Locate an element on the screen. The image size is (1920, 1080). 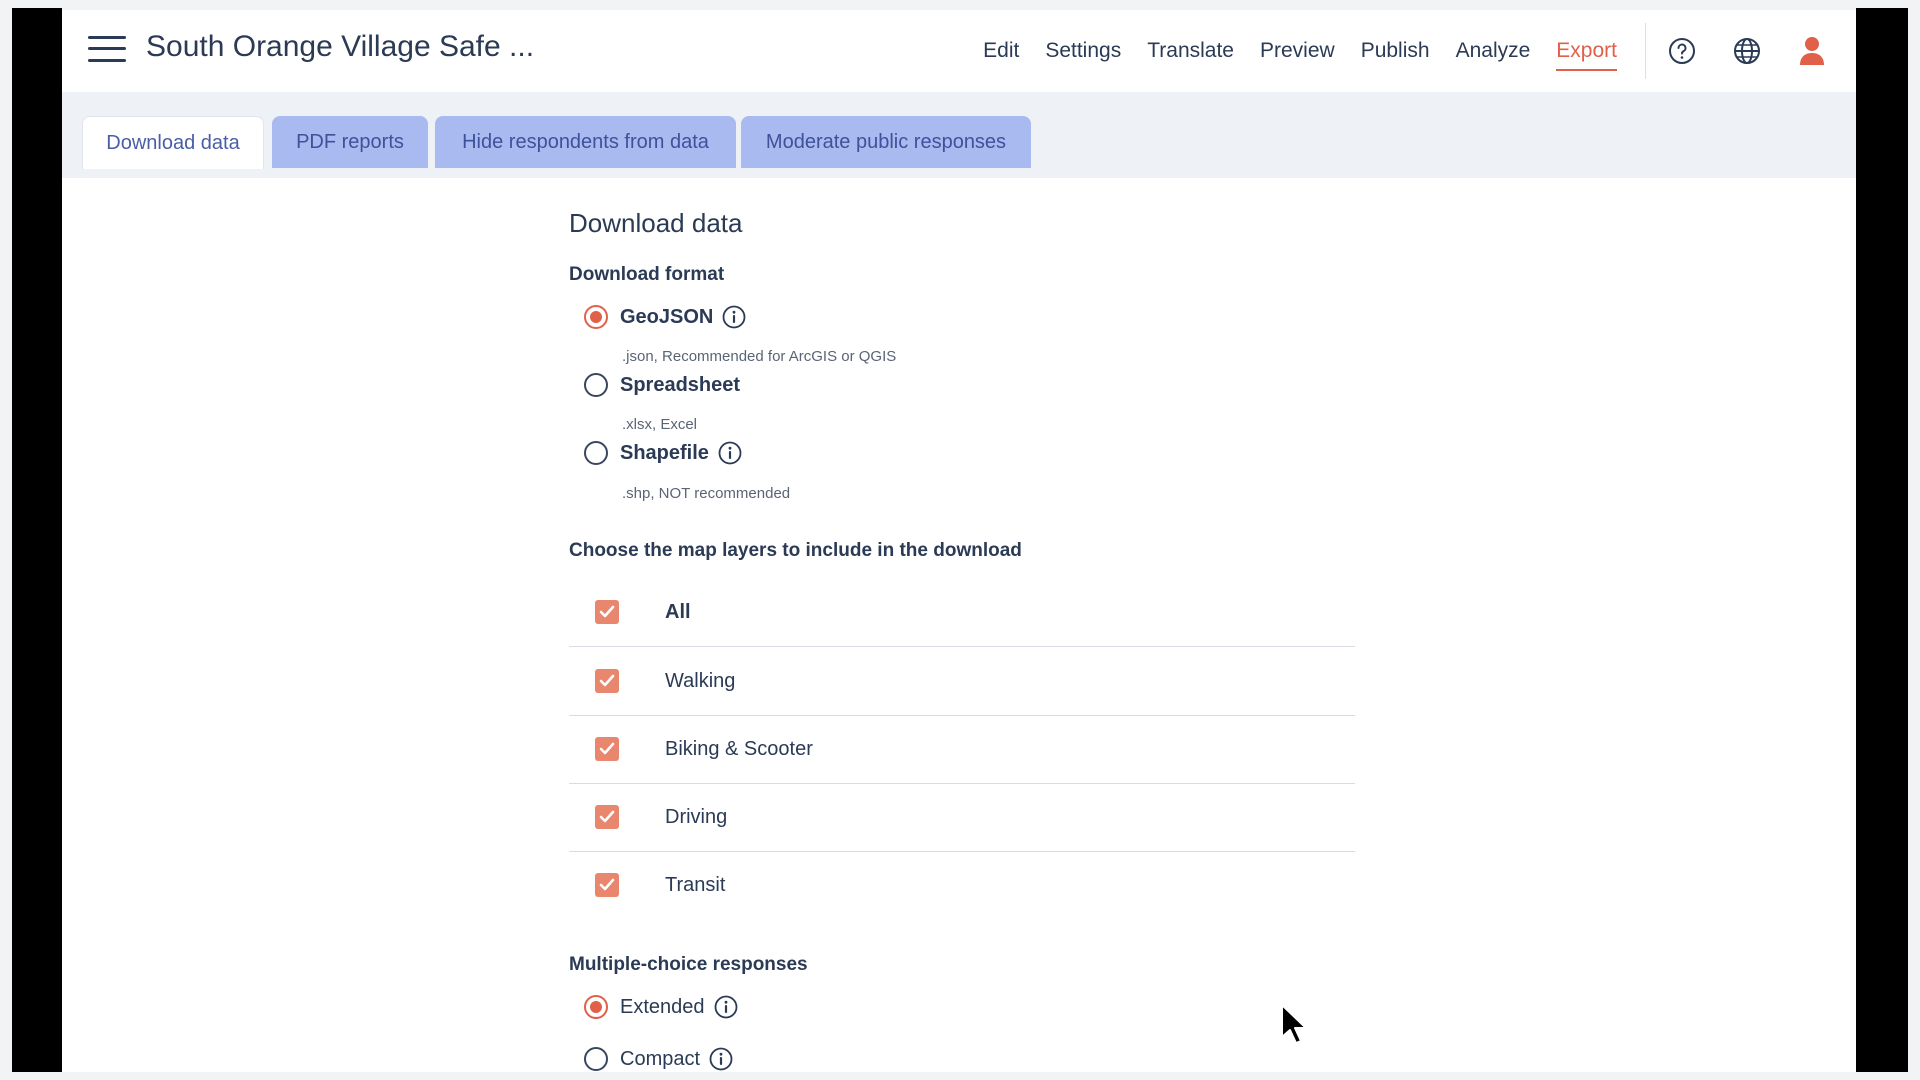
format-description: .json, Recommended for ArcGIS or QGIS is located at coordinates (759, 356).